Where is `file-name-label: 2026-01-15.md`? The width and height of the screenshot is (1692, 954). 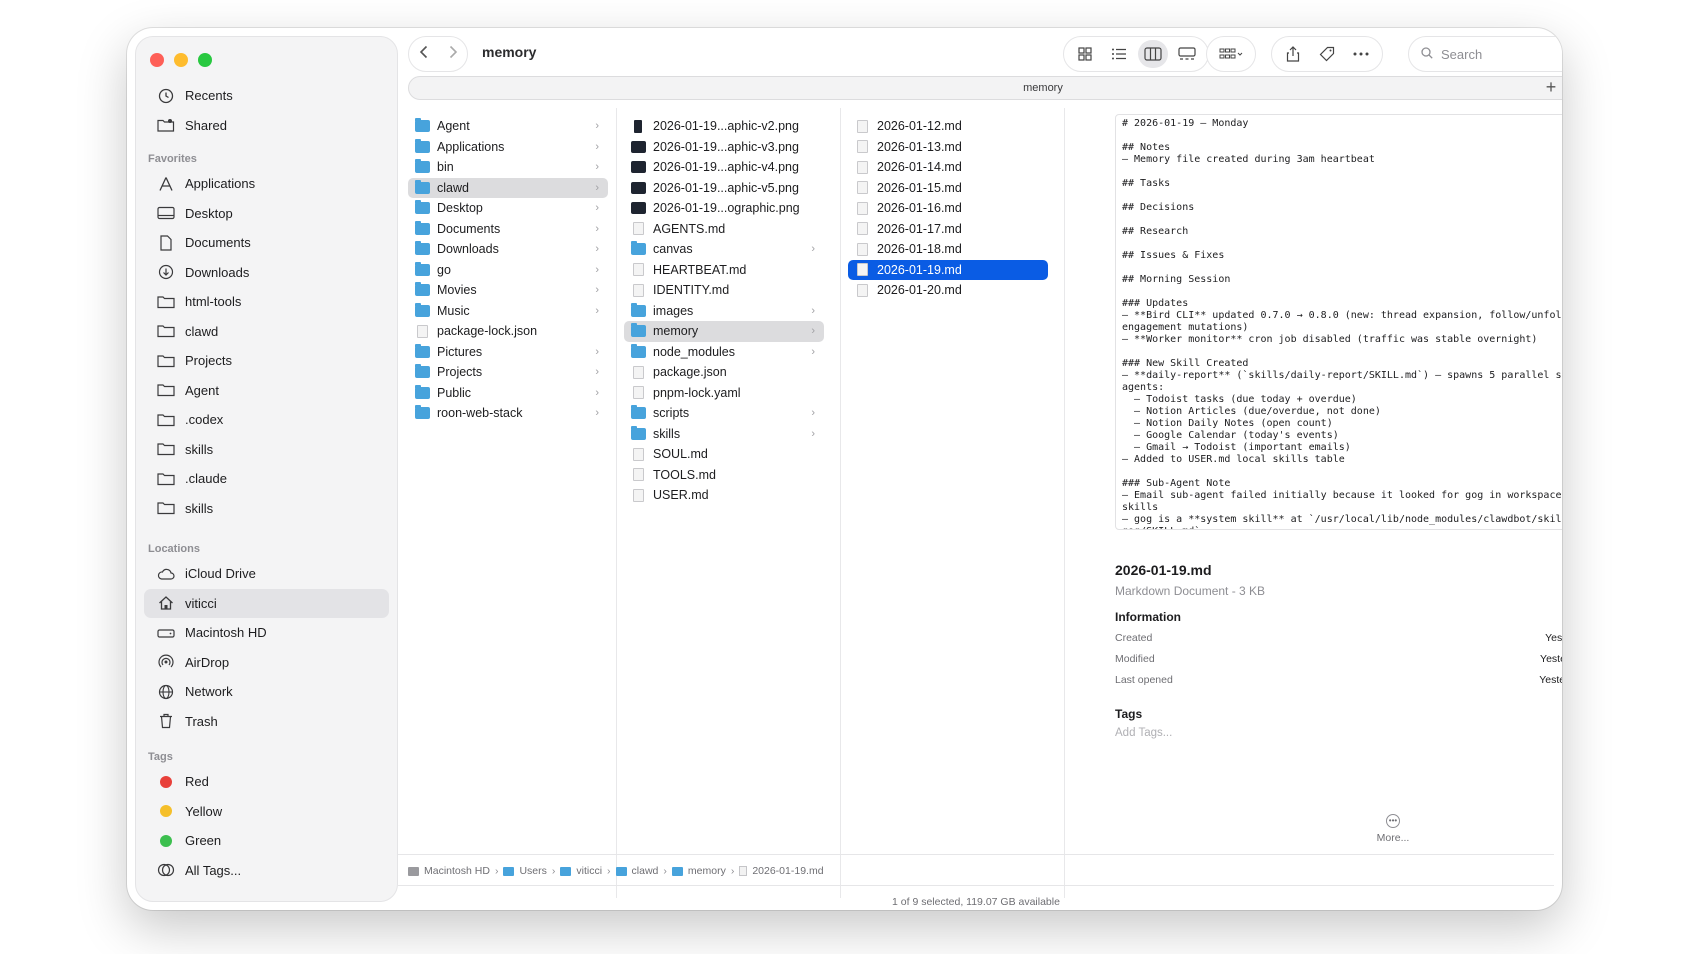 file-name-label: 2026-01-15.md is located at coordinates (919, 187).